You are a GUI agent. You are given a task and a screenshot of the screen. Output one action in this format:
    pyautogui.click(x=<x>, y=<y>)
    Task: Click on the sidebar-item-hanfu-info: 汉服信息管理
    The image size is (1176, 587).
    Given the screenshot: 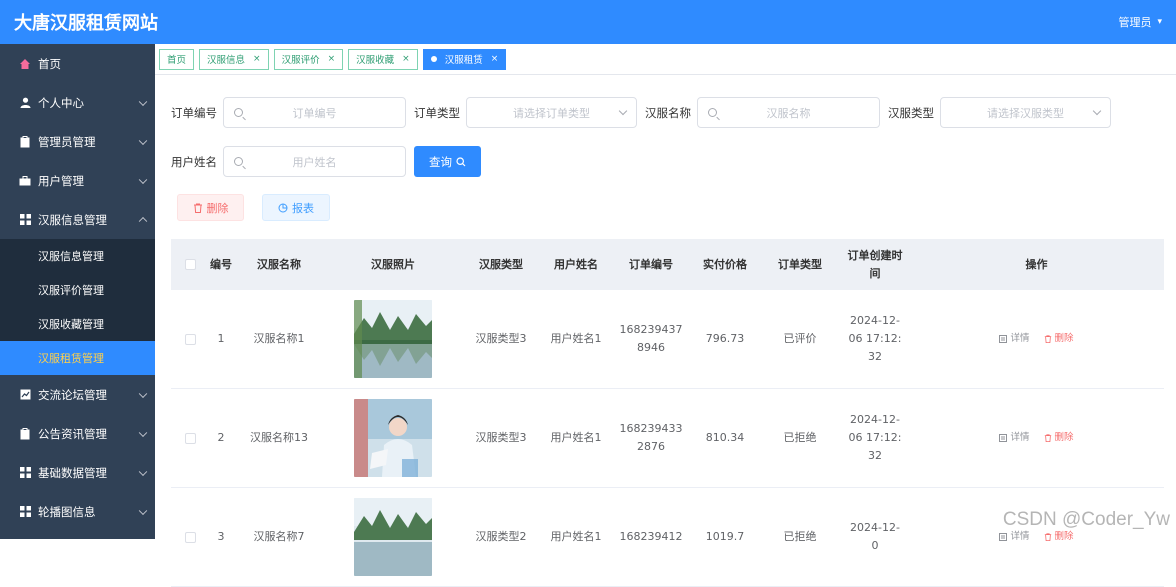 What is the action you would take?
    pyautogui.click(x=77, y=219)
    